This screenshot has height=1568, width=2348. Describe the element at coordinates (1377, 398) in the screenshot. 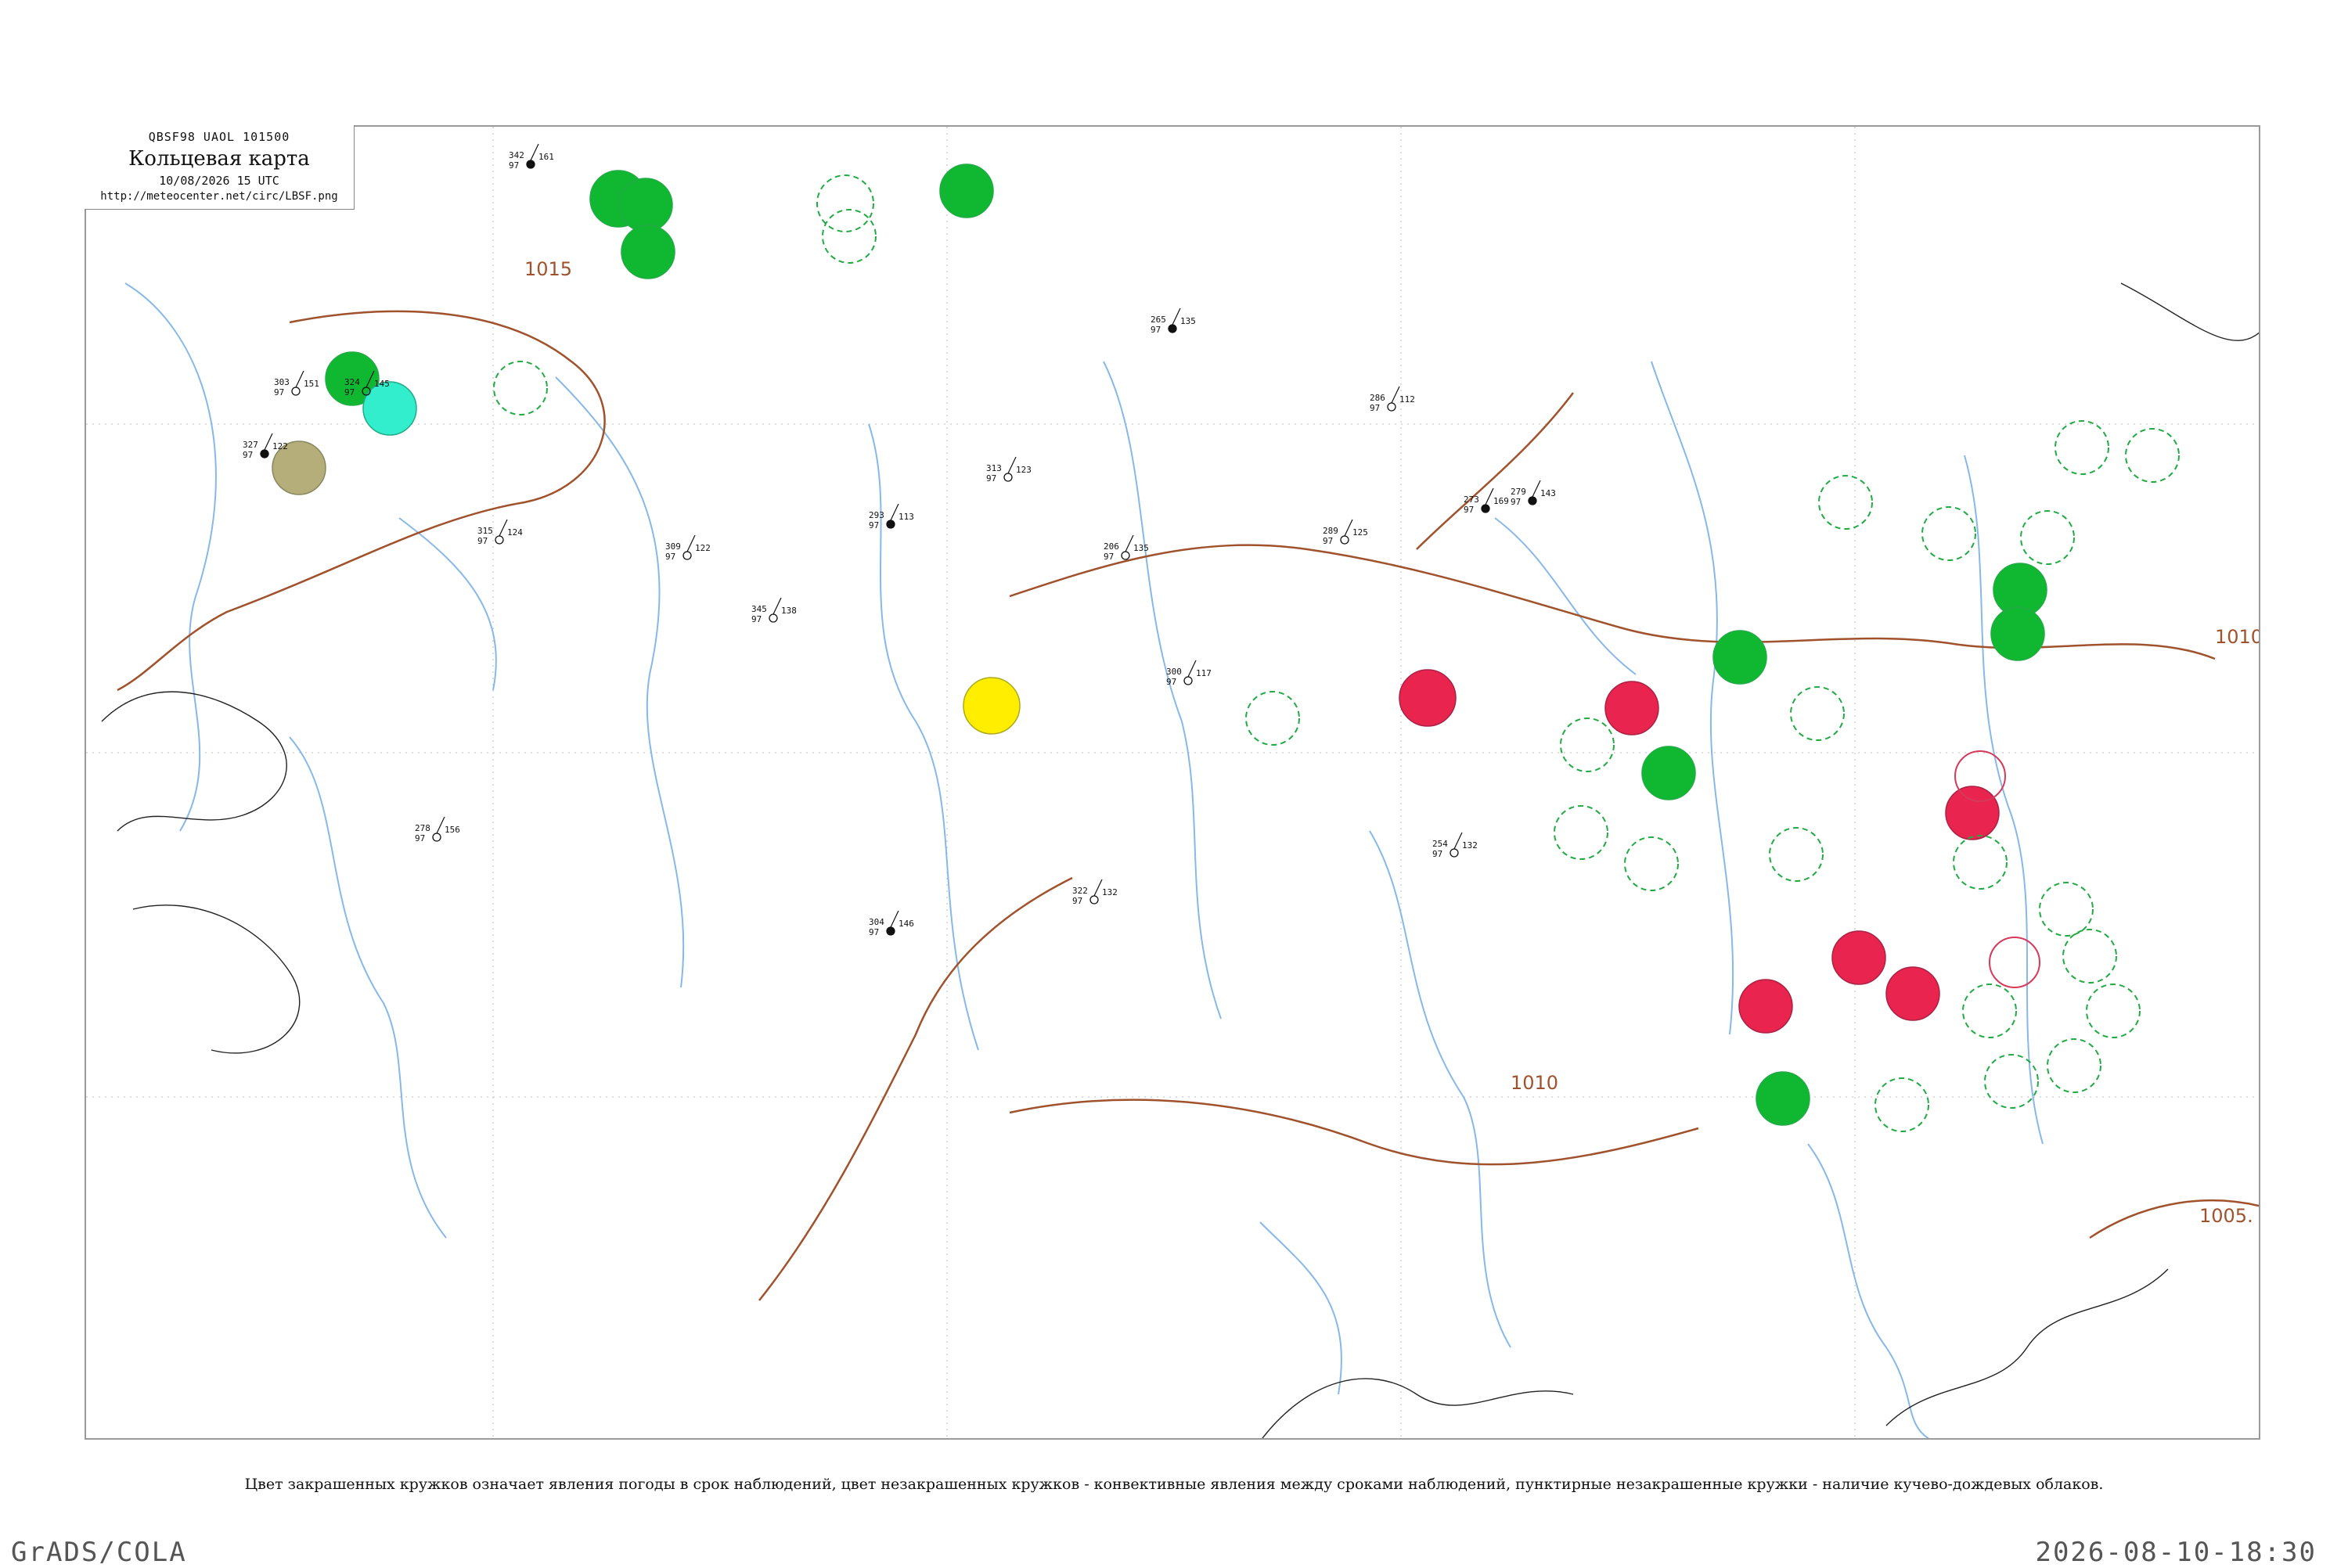

I see `station-temperature: 286` at that location.